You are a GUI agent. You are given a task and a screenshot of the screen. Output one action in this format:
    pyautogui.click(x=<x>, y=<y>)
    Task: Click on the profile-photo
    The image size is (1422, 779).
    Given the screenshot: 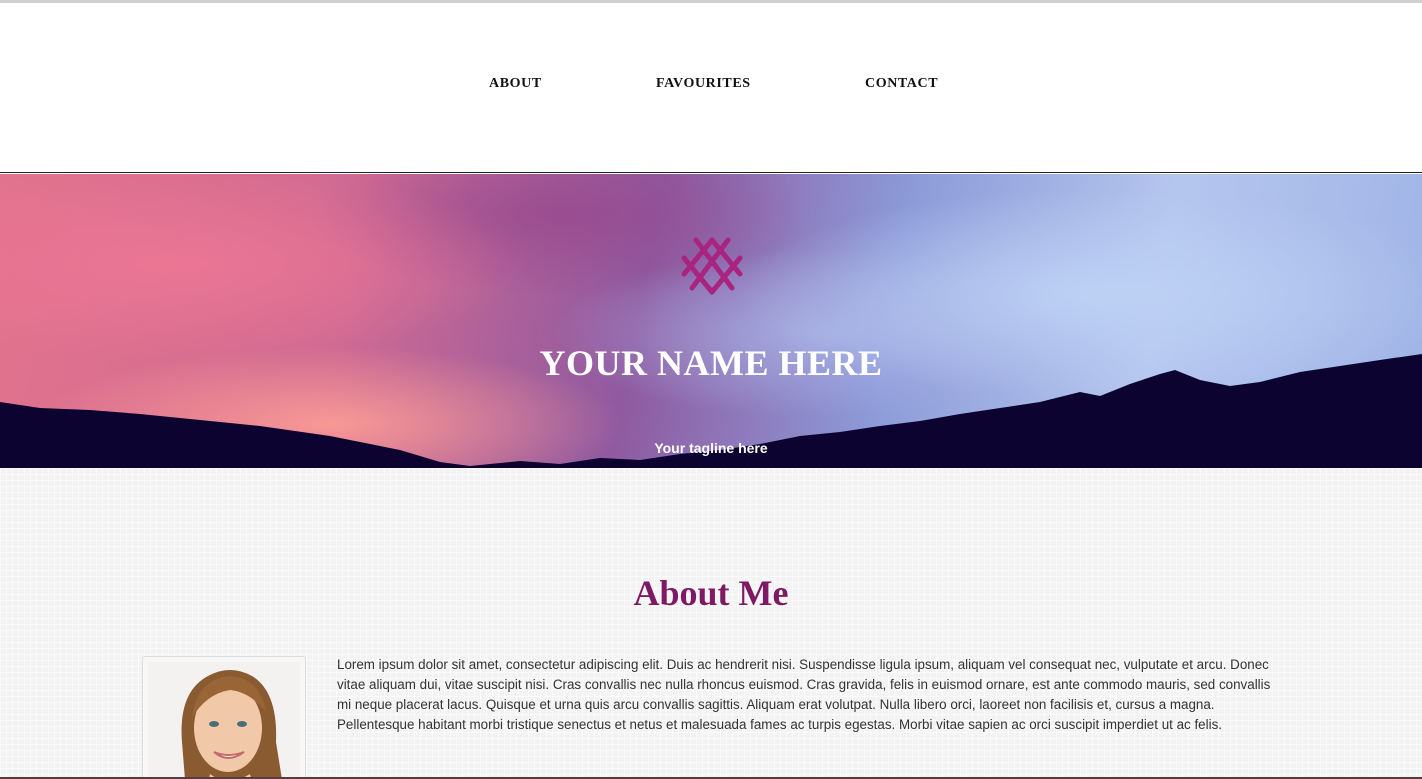 What is the action you would take?
    pyautogui.click(x=224, y=720)
    